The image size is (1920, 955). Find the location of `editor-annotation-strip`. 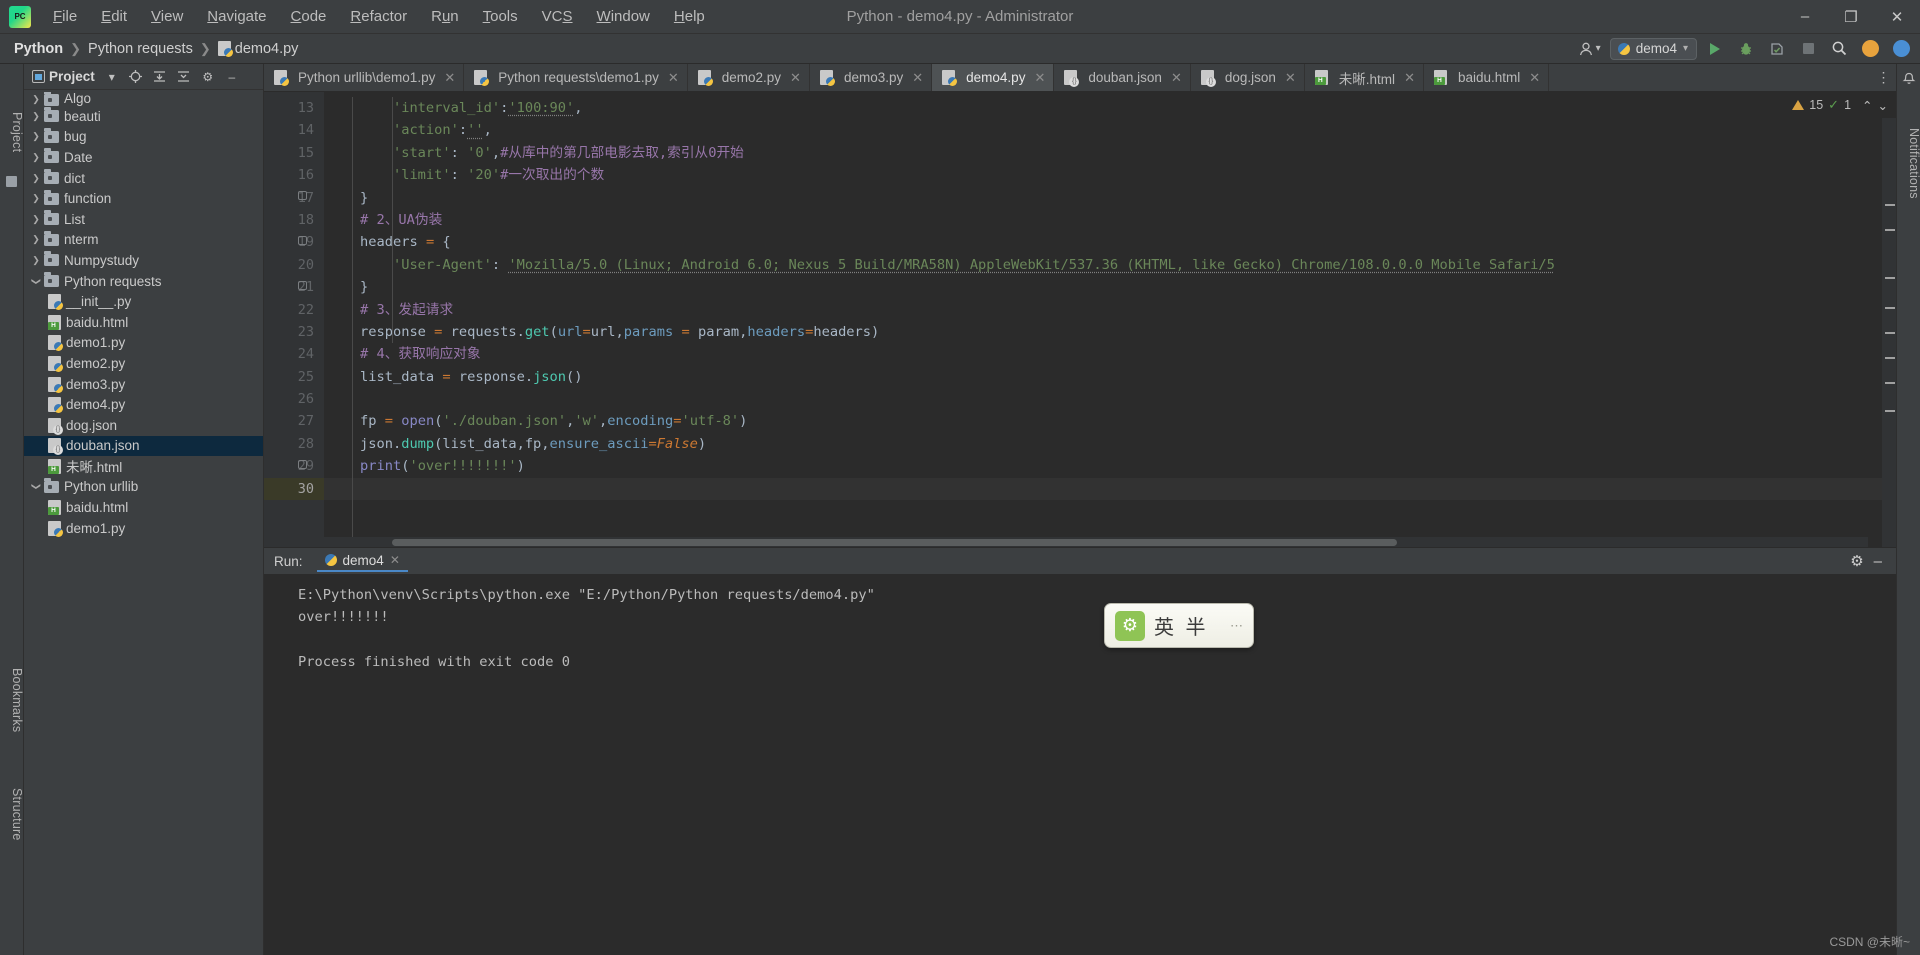

editor-annotation-strip is located at coordinates (1889, 319).